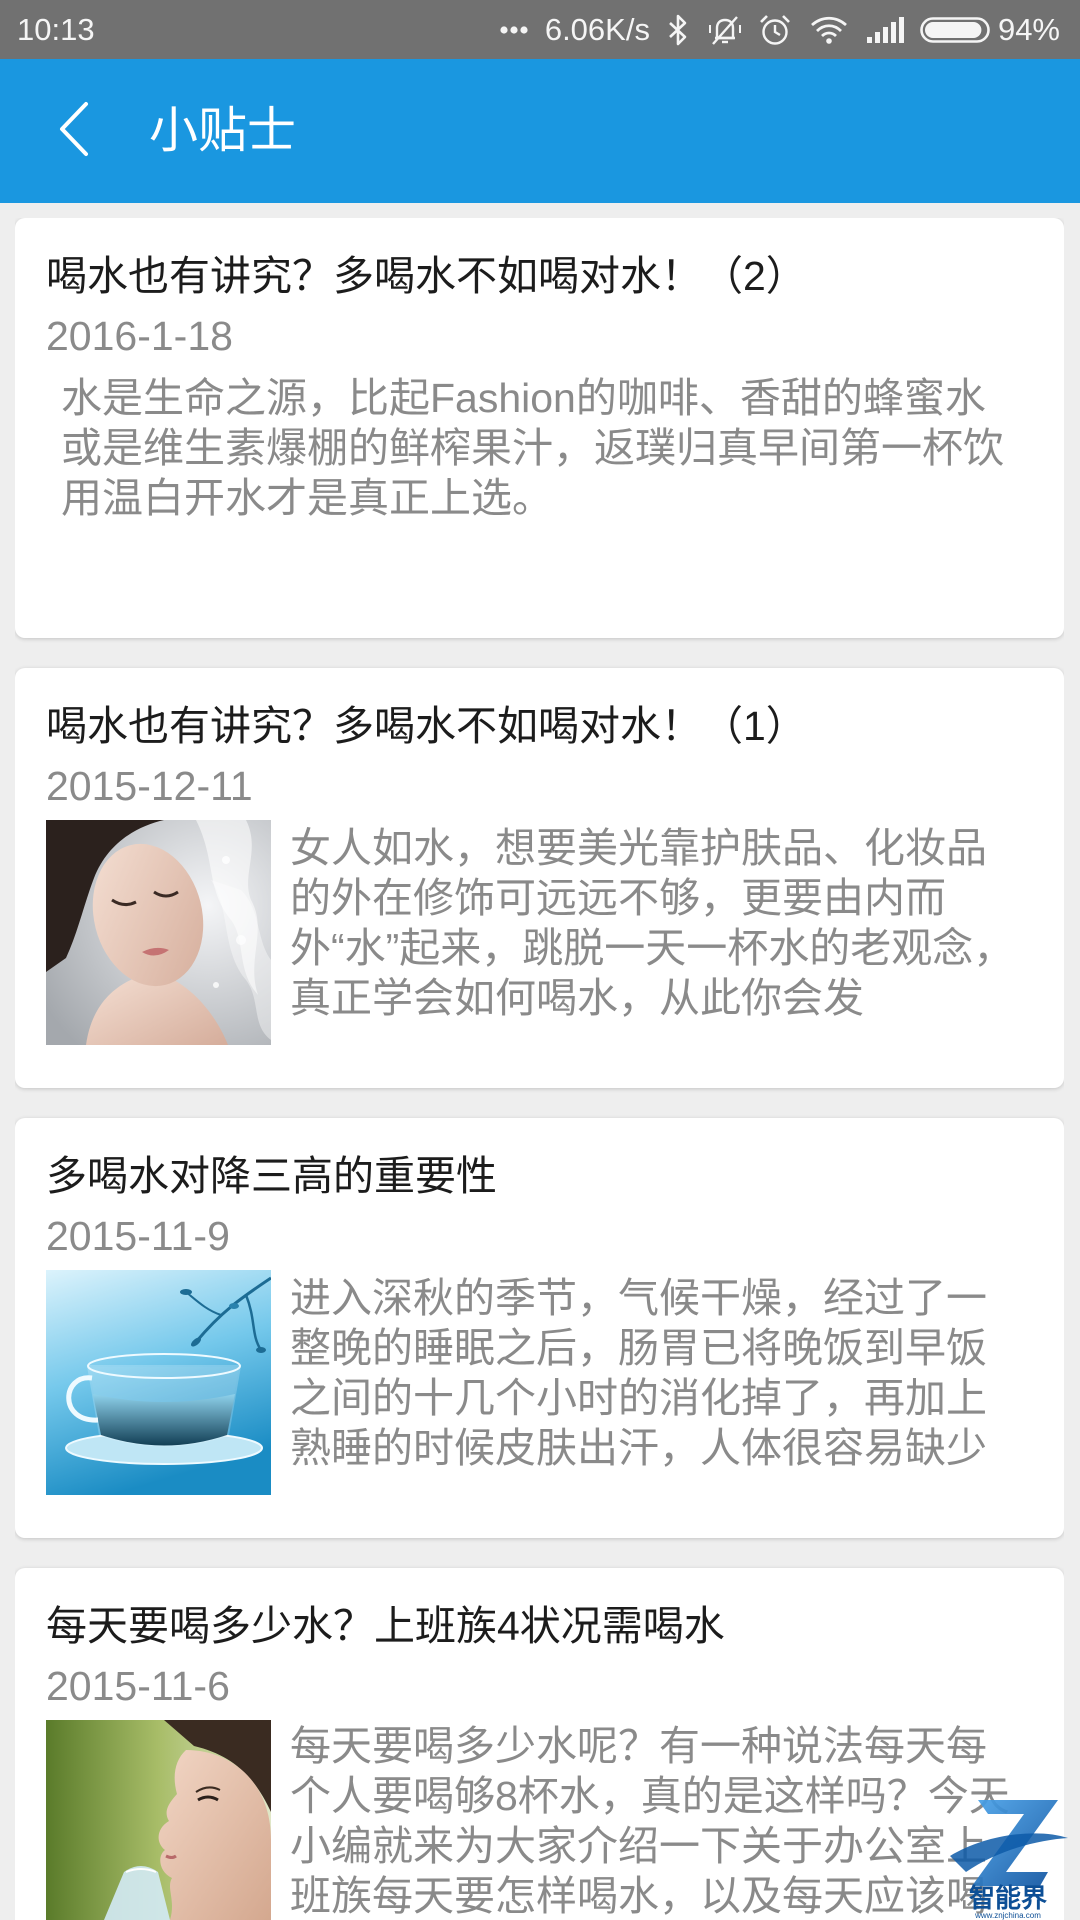 This screenshot has width=1080, height=1920. Describe the element at coordinates (1007, 1915) in the screenshot. I see `watermark-url: www.znjchina.com` at that location.